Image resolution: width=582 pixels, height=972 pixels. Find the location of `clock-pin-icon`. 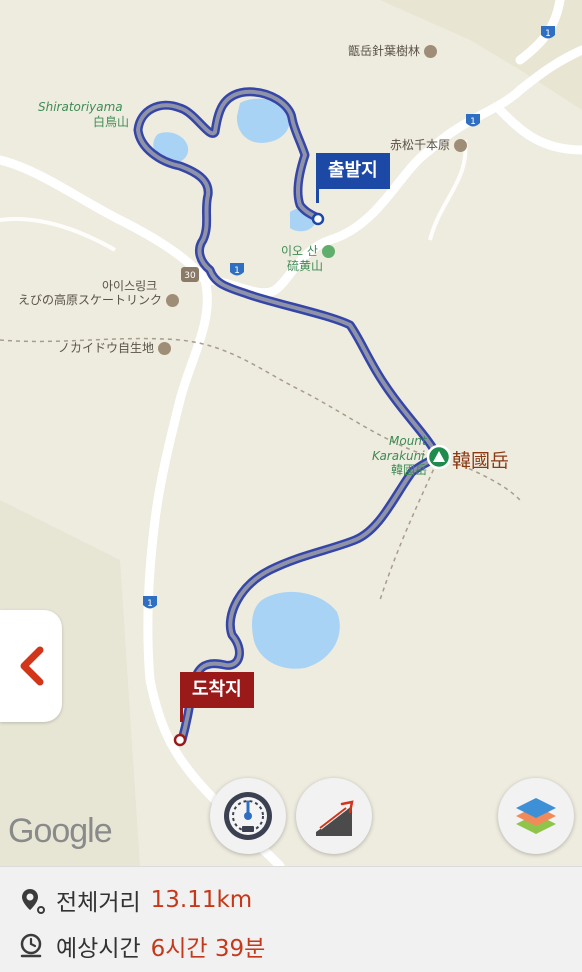

clock-pin-icon is located at coordinates (31, 945).